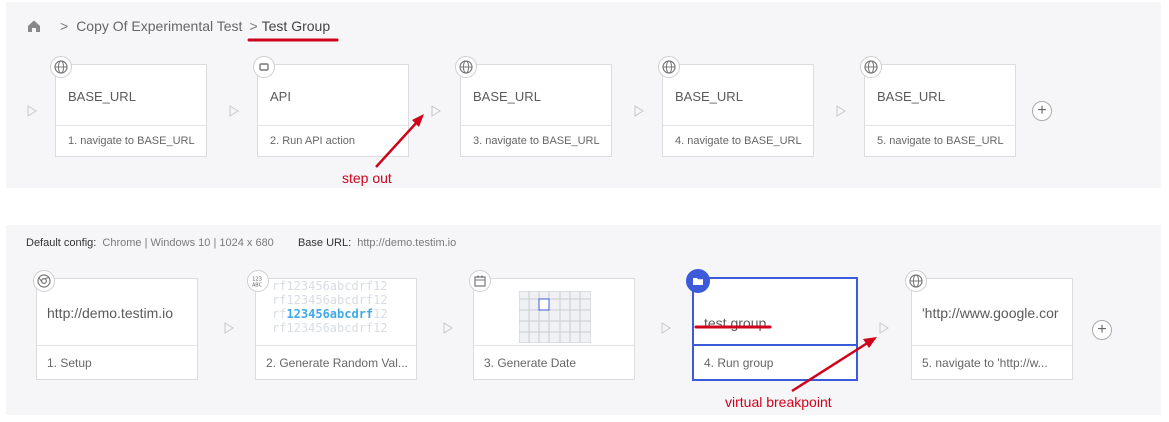  Describe the element at coordinates (324, 243) in the screenshot. I see `base-url-label: Base URL:` at that location.